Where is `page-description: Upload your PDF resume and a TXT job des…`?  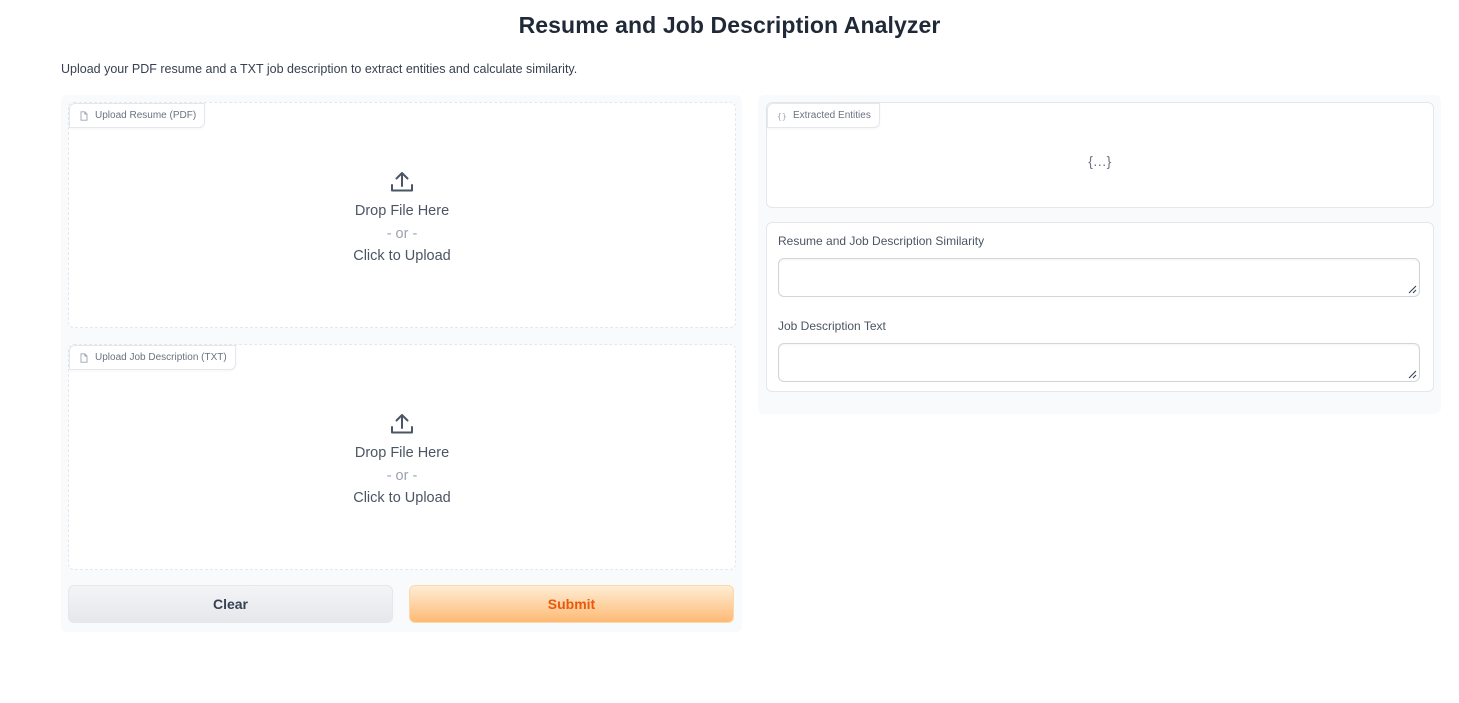
page-description: Upload your PDF resume and a TXT job des… is located at coordinates (319, 69).